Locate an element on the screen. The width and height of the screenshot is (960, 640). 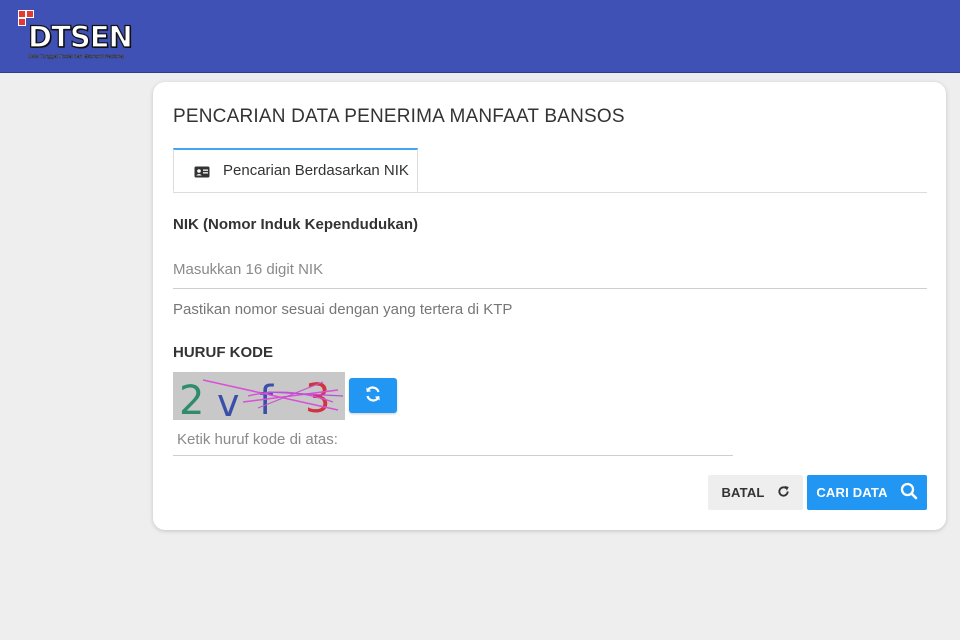
page-title: PENCARIAN DATA PENERIMA MANFAAT BANSOS is located at coordinates (399, 116).